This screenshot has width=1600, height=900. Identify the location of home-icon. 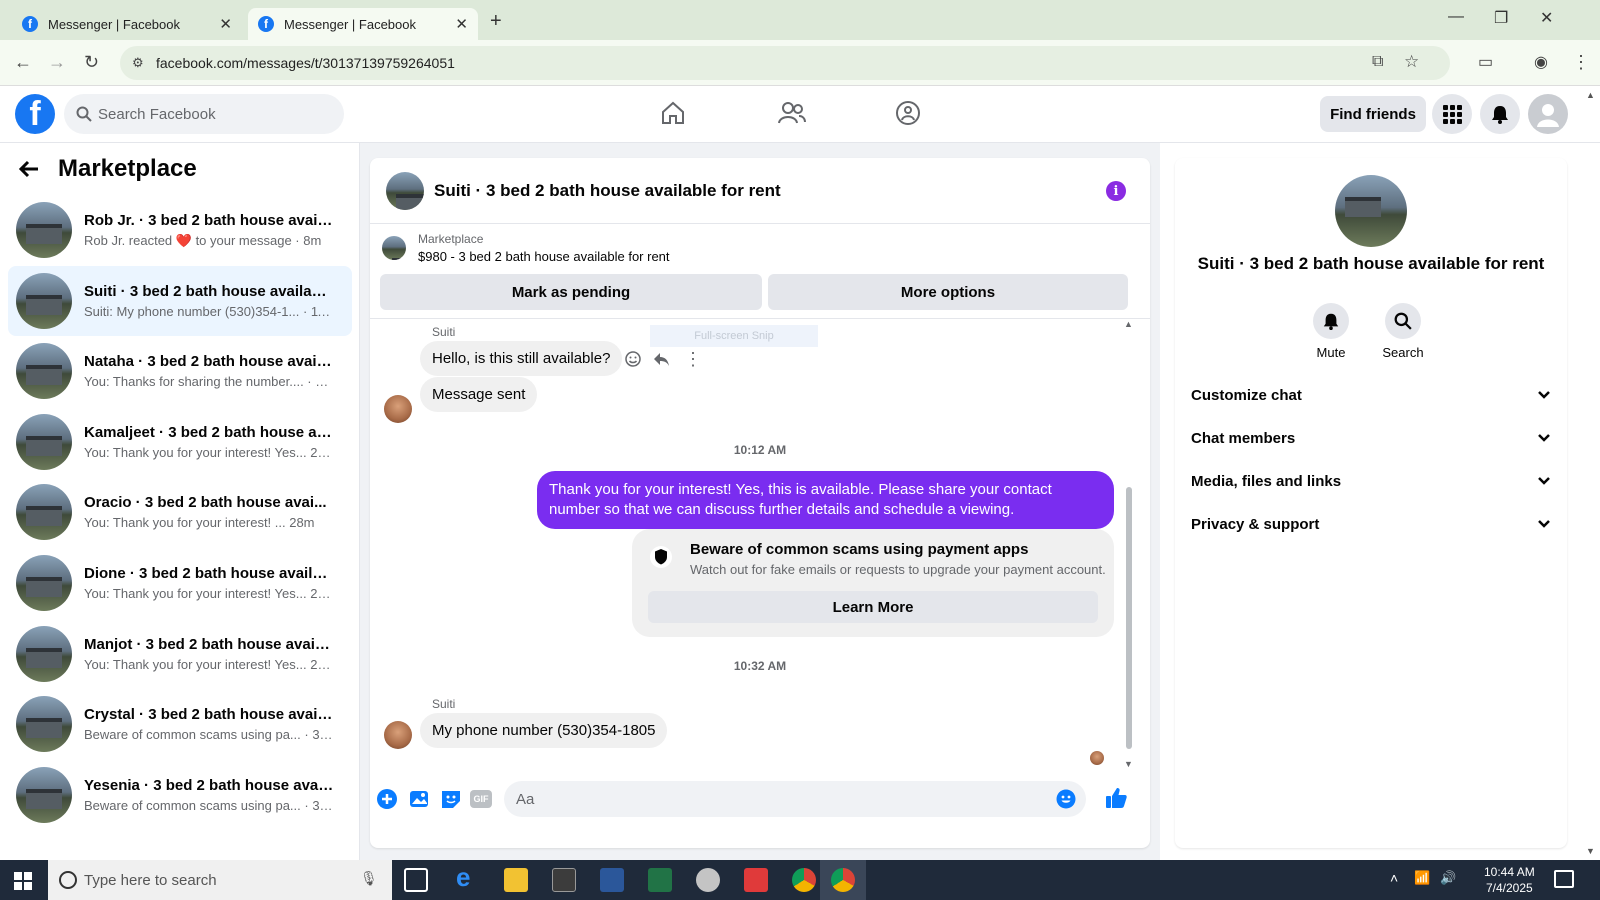
(673, 113).